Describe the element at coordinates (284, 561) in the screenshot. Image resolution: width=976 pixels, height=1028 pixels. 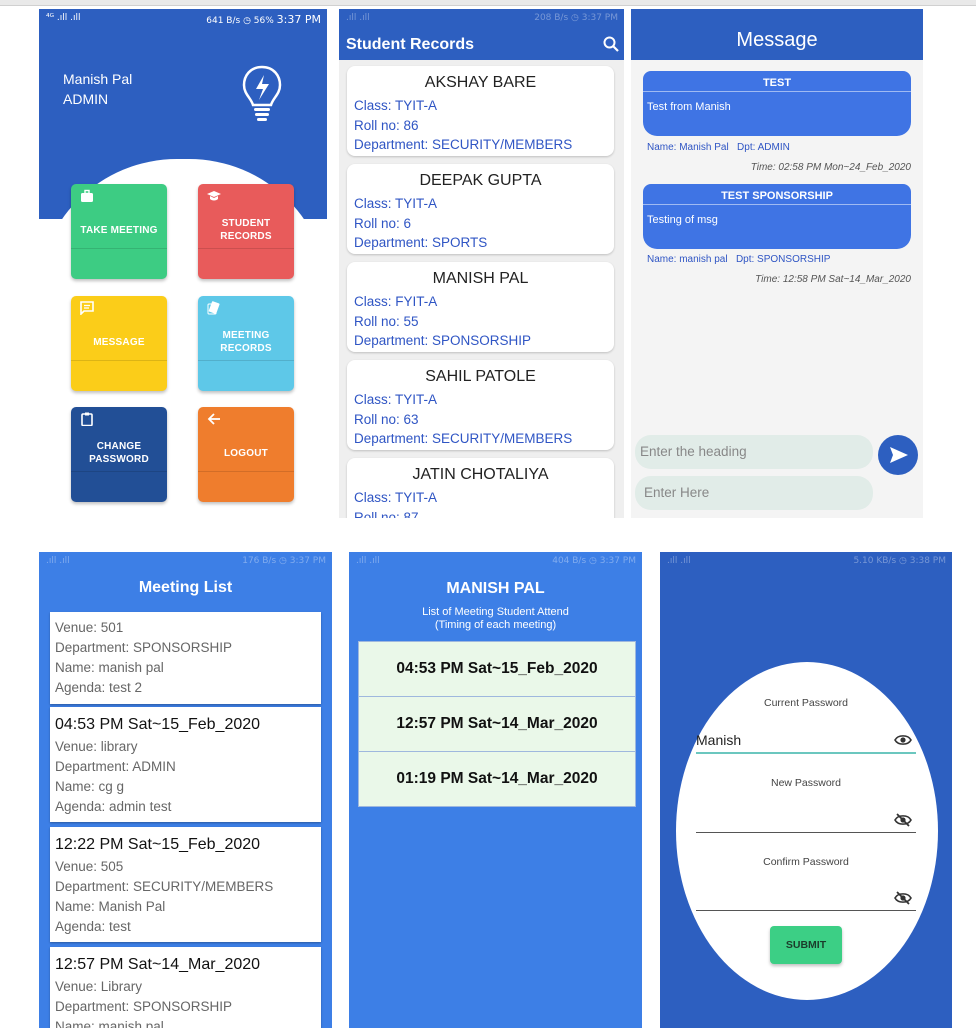
I see `status-right: 176 B/s ◷ 3:37 PM` at that location.